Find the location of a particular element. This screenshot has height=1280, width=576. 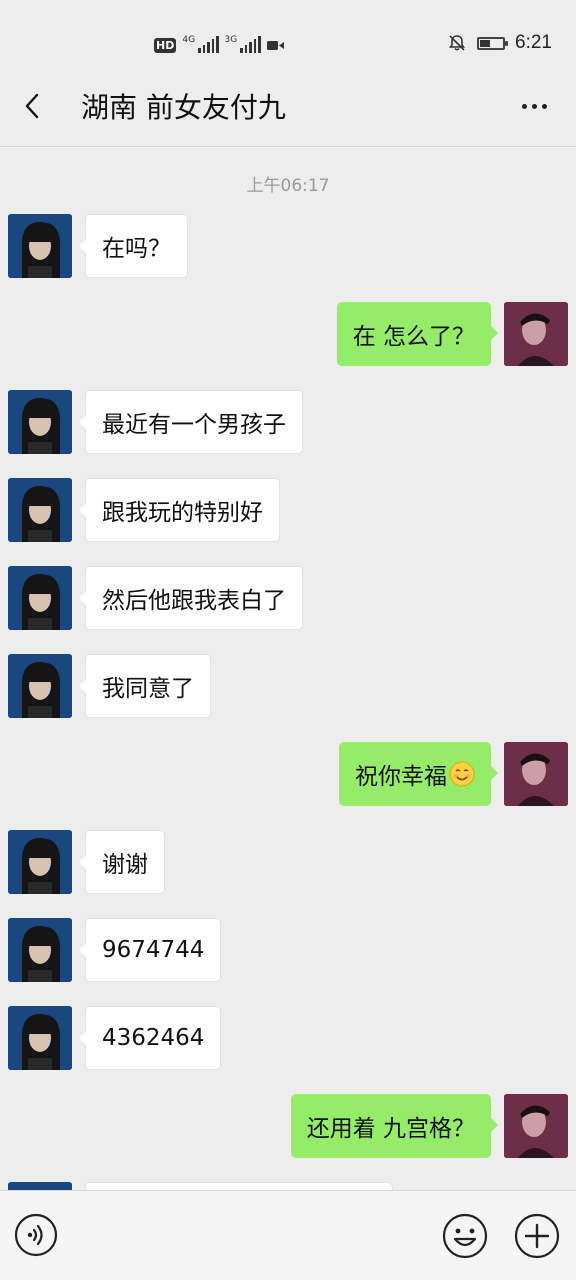

input-bar is located at coordinates (288, 1235).